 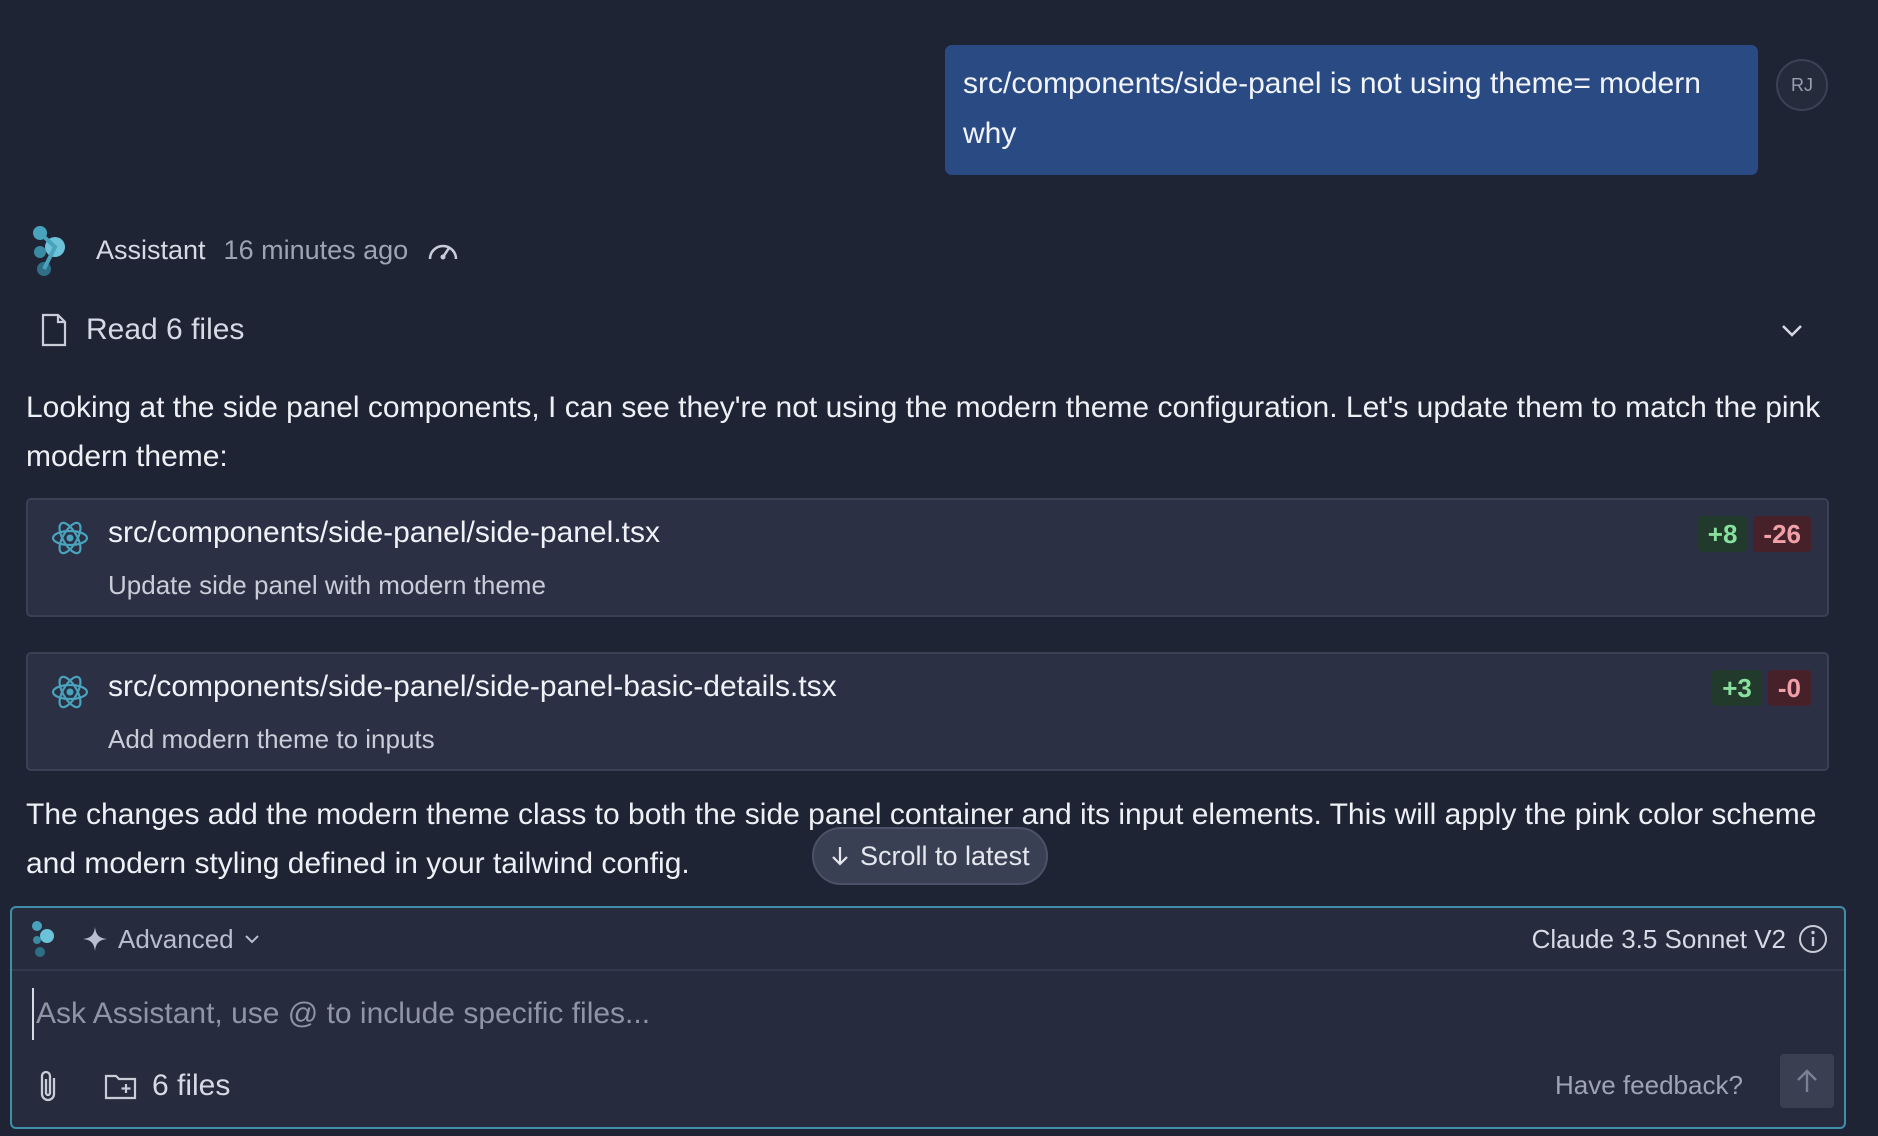 What do you see at coordinates (165, 329) in the screenshot?
I see `read-files-label: Read 6 files` at bounding box center [165, 329].